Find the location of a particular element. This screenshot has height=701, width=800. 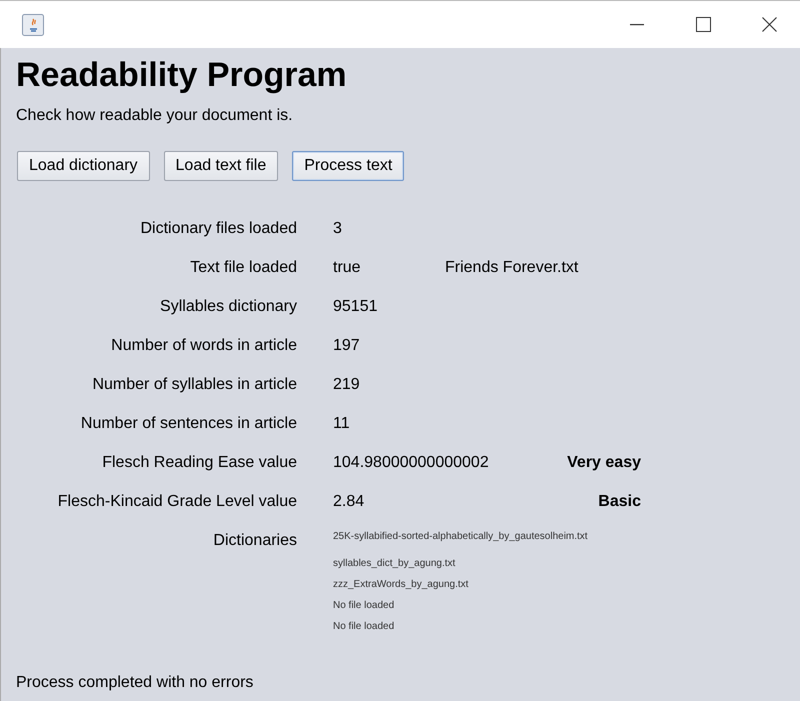

dictionary-file: 25K-syllabified-sorted-alphabetically_by_gautesolheim.txt is located at coordinates (460, 536).